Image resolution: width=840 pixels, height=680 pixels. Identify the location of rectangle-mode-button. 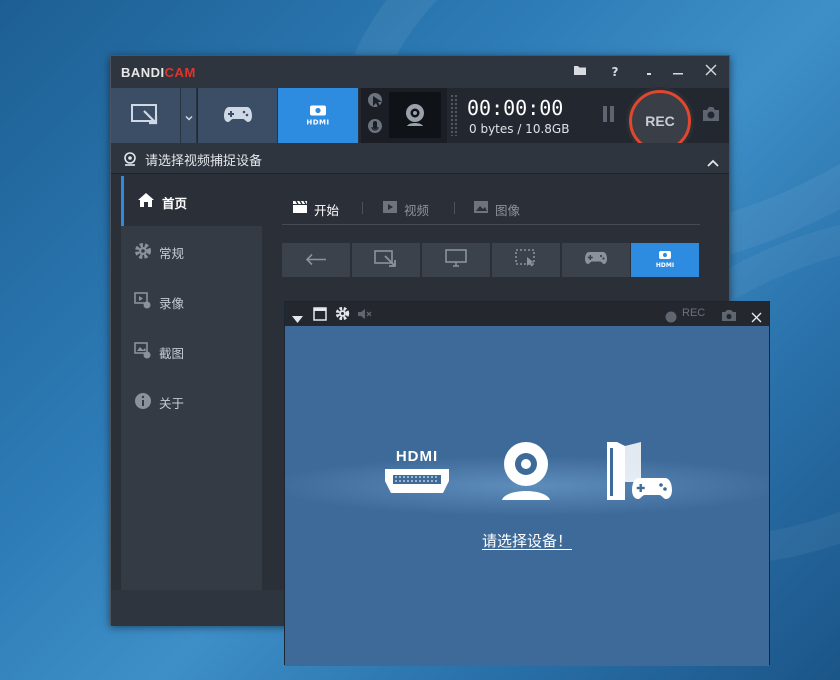
(146, 115).